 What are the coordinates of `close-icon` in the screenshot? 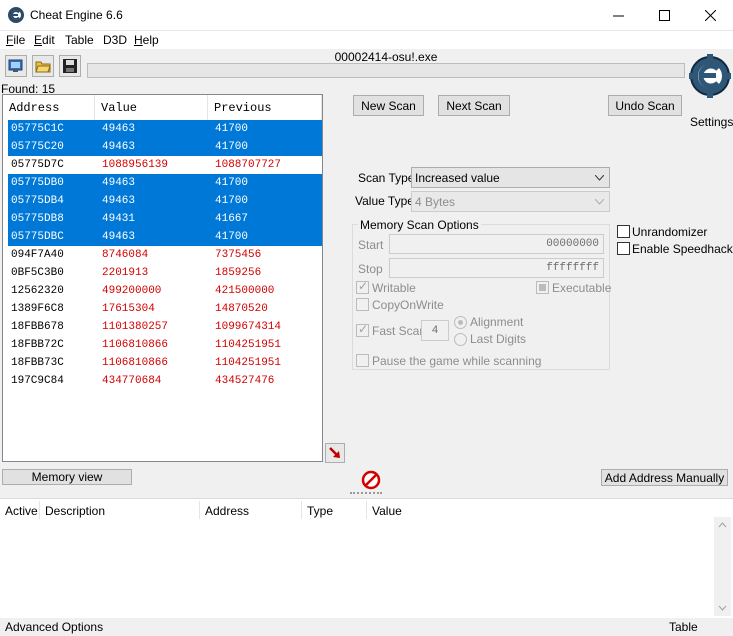 It's located at (710, 15).